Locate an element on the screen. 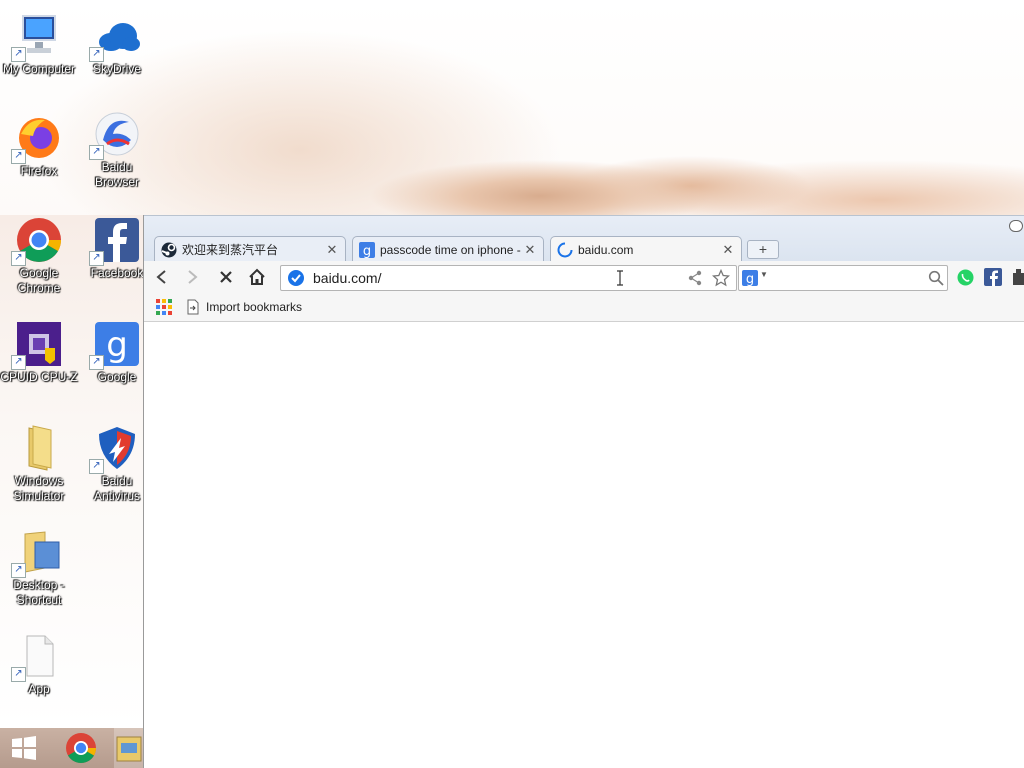 The image size is (1024, 768). firefox-icon: ↗ is located at coordinates (37, 139).